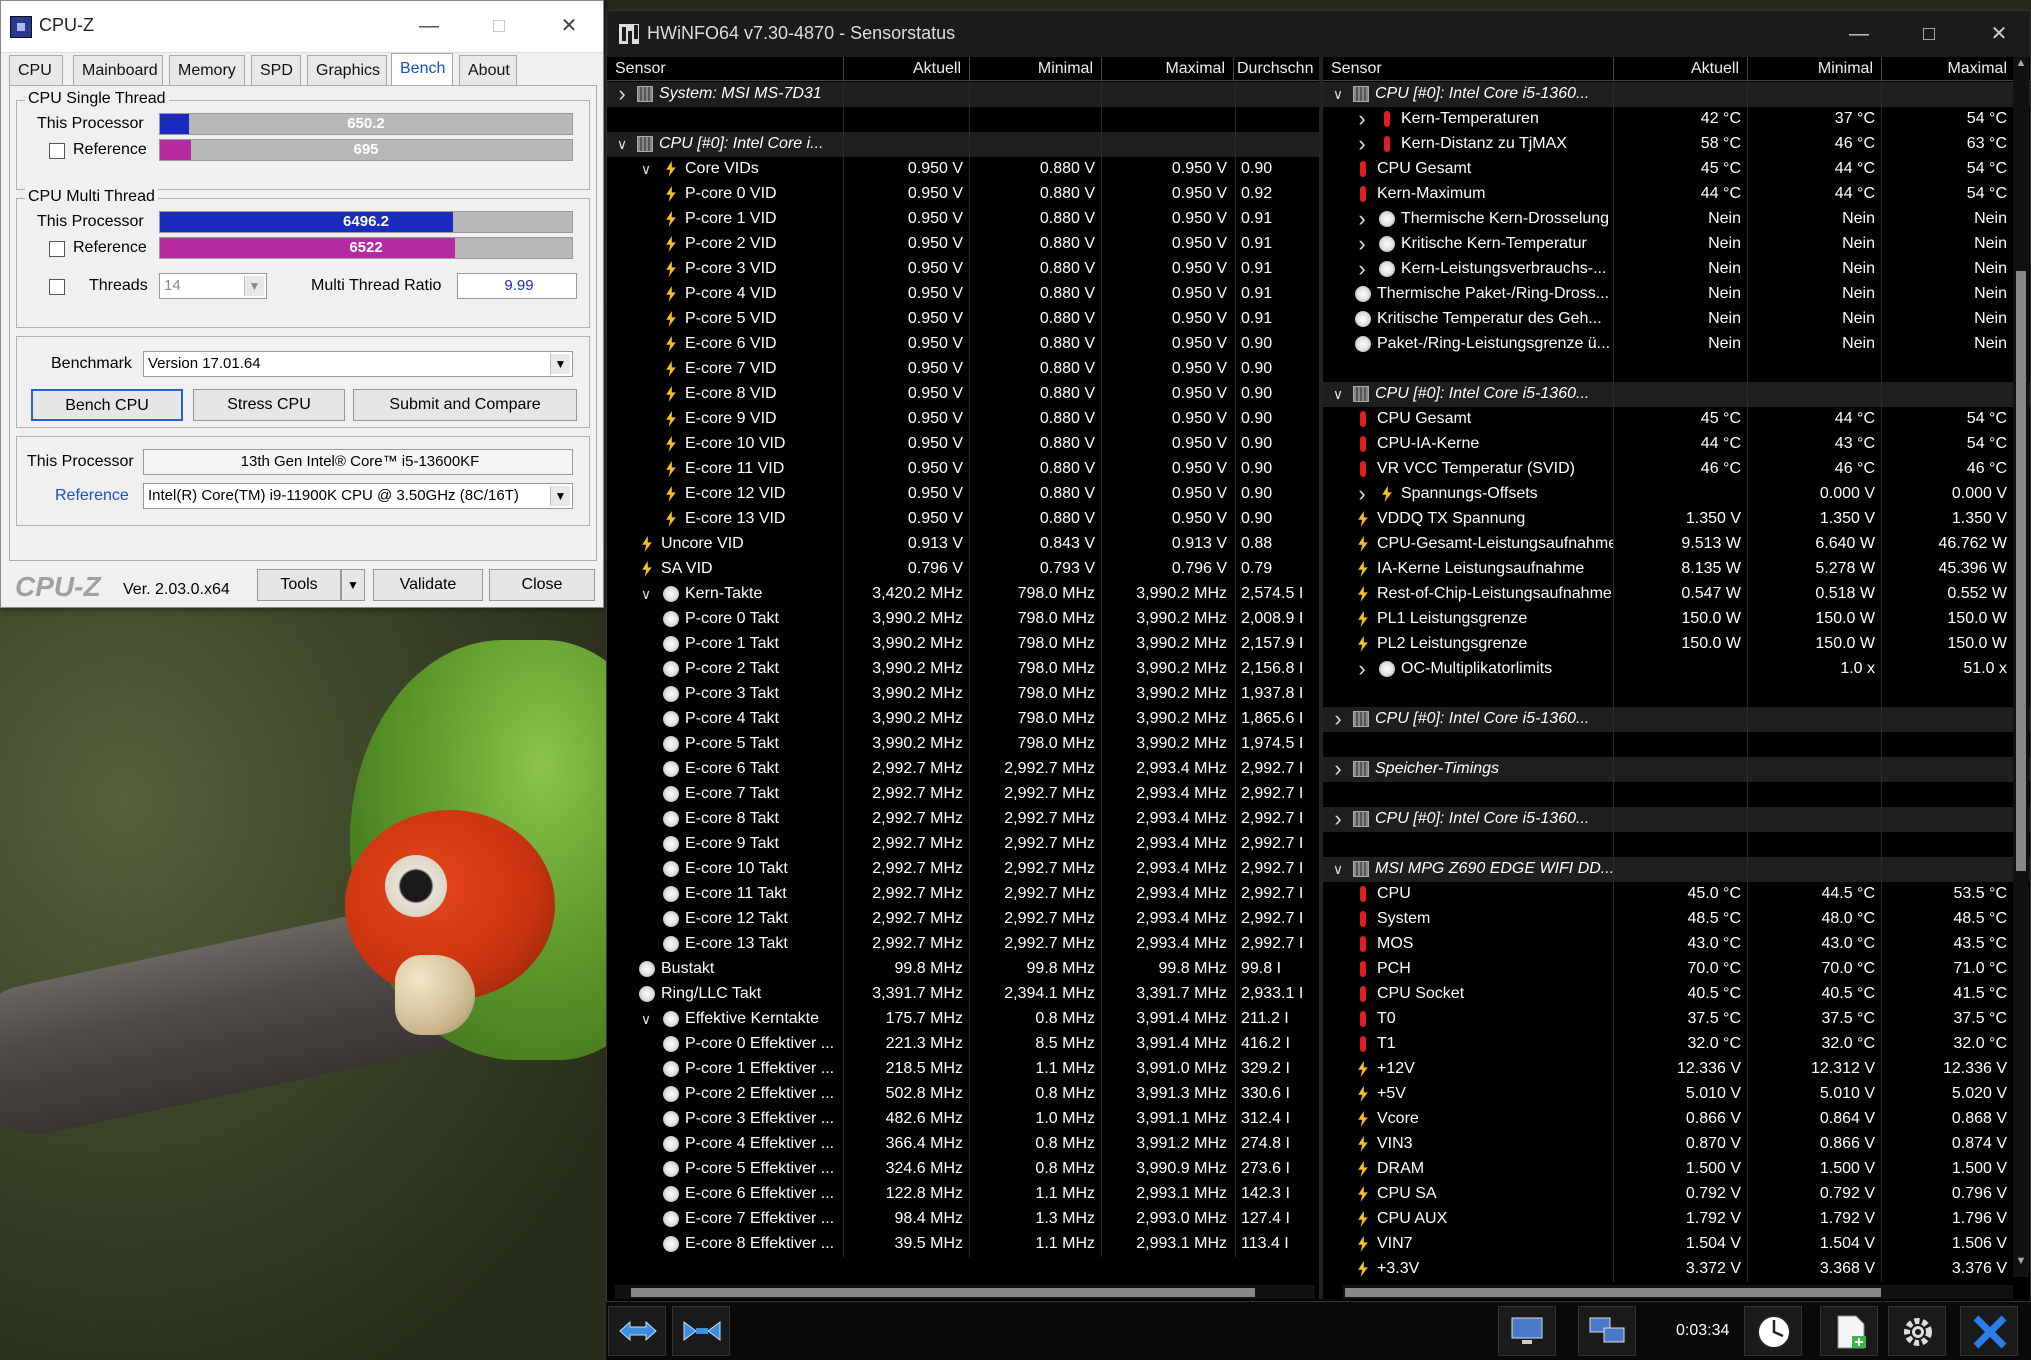 The height and width of the screenshot is (1360, 2031). What do you see at coordinates (963, 169) in the screenshot?
I see `sensor-row: ∨ Core VIDs 0.950 V 0.880 V 0.950 V 0.90` at bounding box center [963, 169].